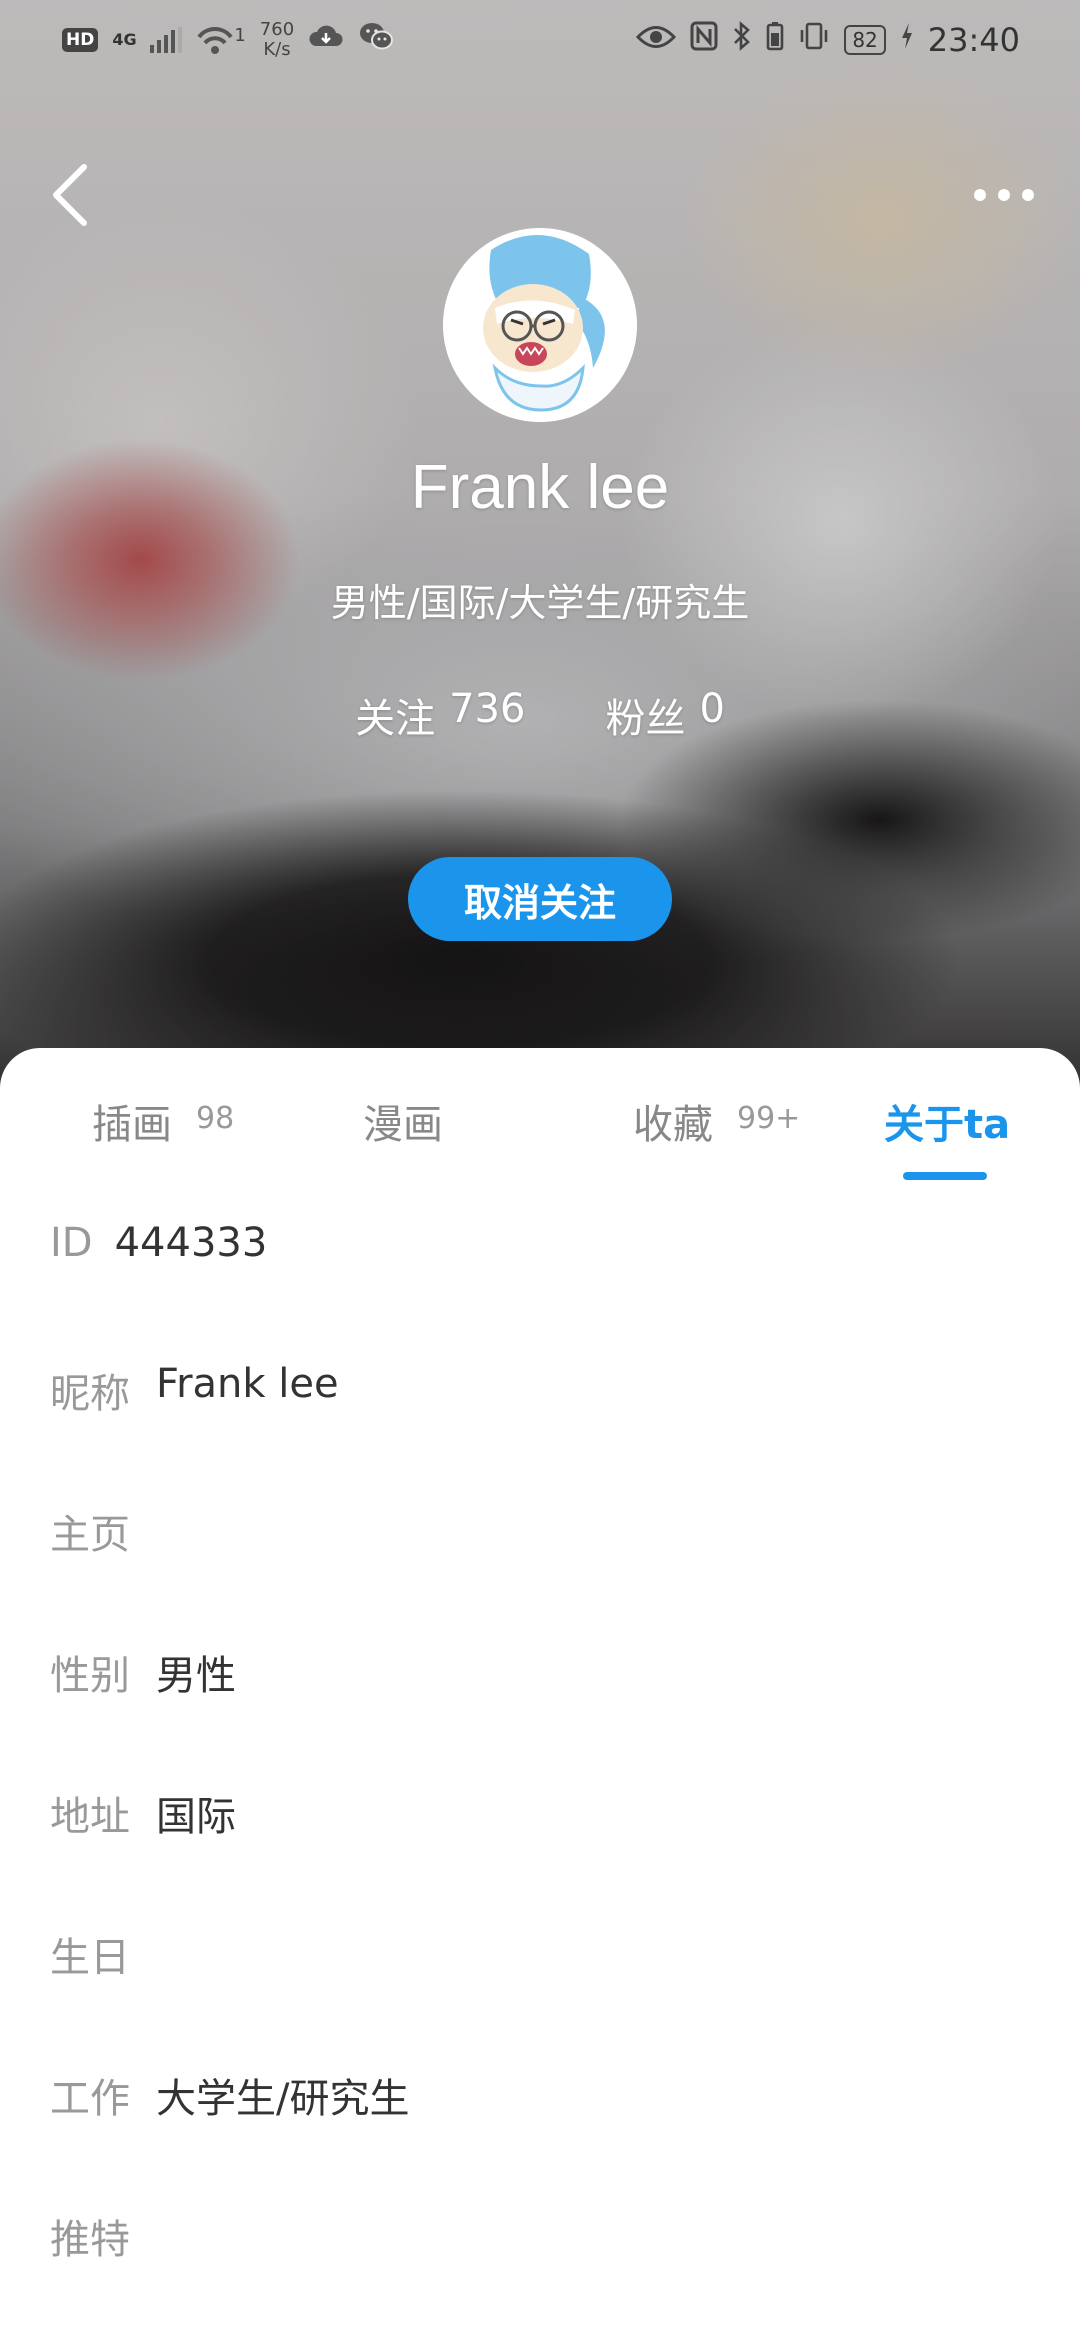 The image size is (1080, 2340). I want to click on tab-about: 关于ta, so click(947, 1122).